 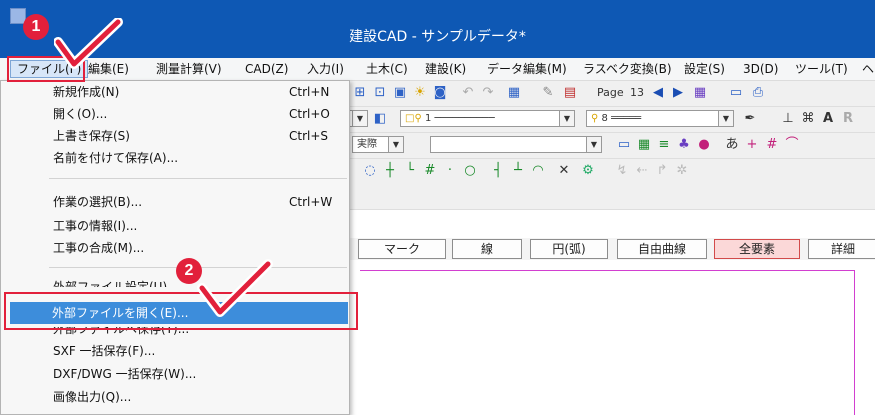 What do you see at coordinates (732, 145) in the screenshot?
I see `text-frame-icon: あ` at bounding box center [732, 145].